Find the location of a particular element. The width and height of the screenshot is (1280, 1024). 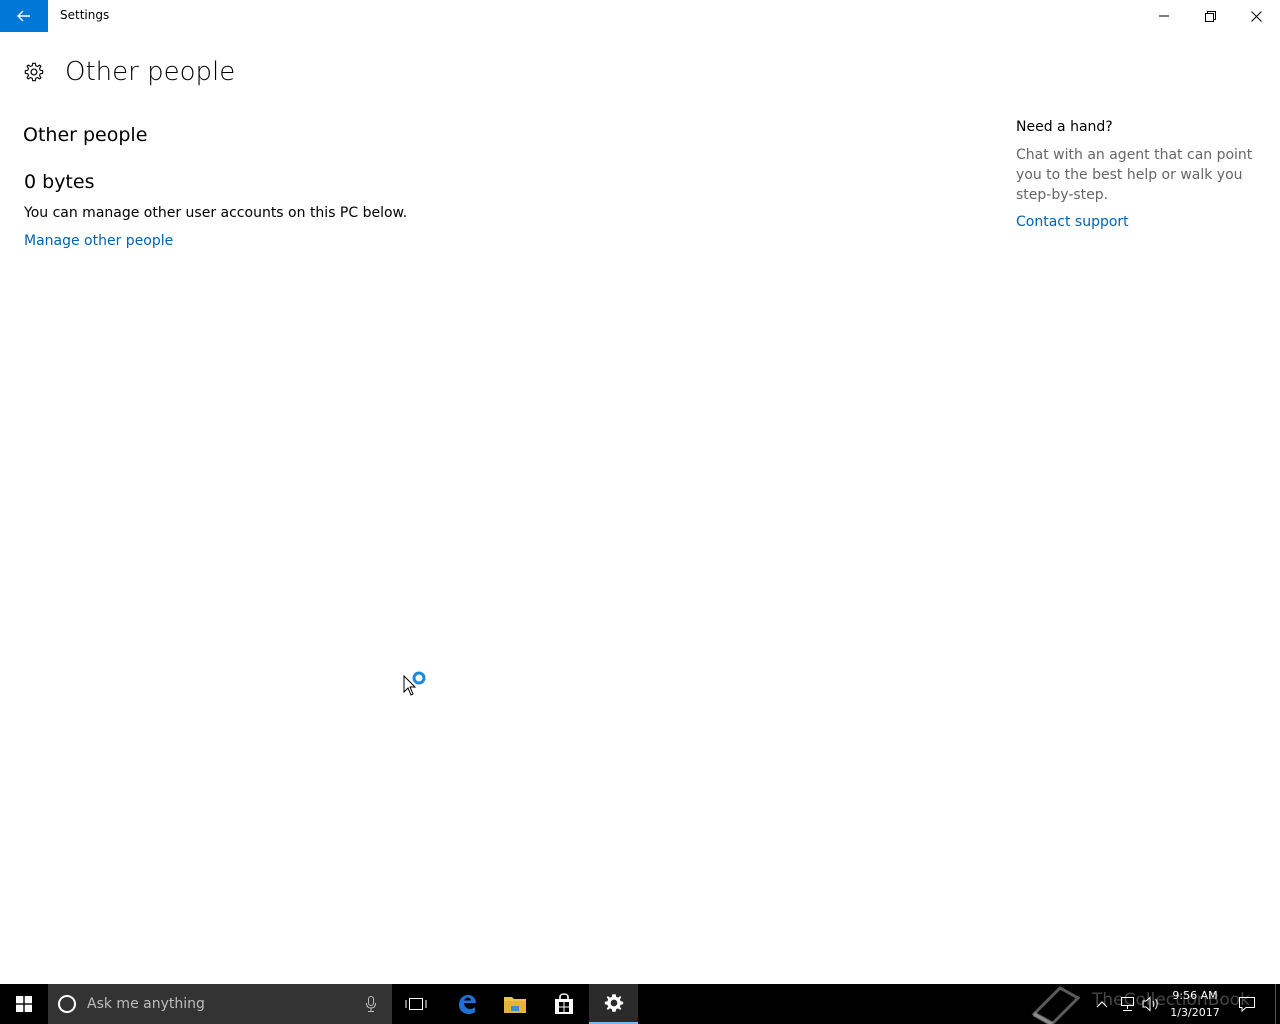

action-center-button is located at coordinates (1247, 1004).